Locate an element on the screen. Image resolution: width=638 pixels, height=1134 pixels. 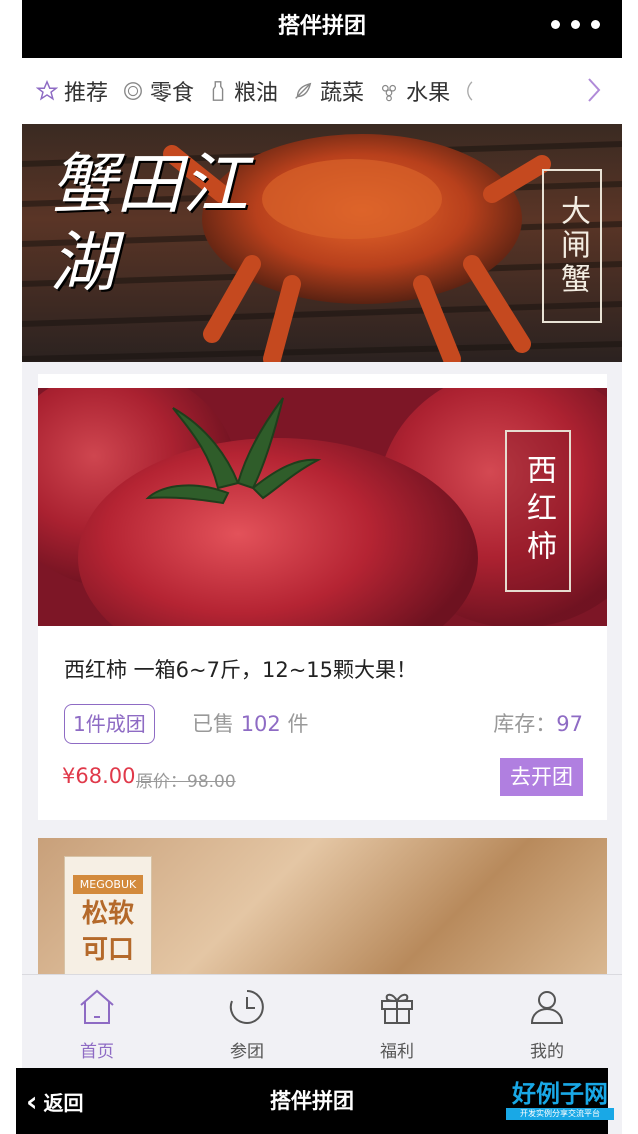
bottom-tab-bar: 首页 参团 福利 我的 is located at coordinates (322, 1020).